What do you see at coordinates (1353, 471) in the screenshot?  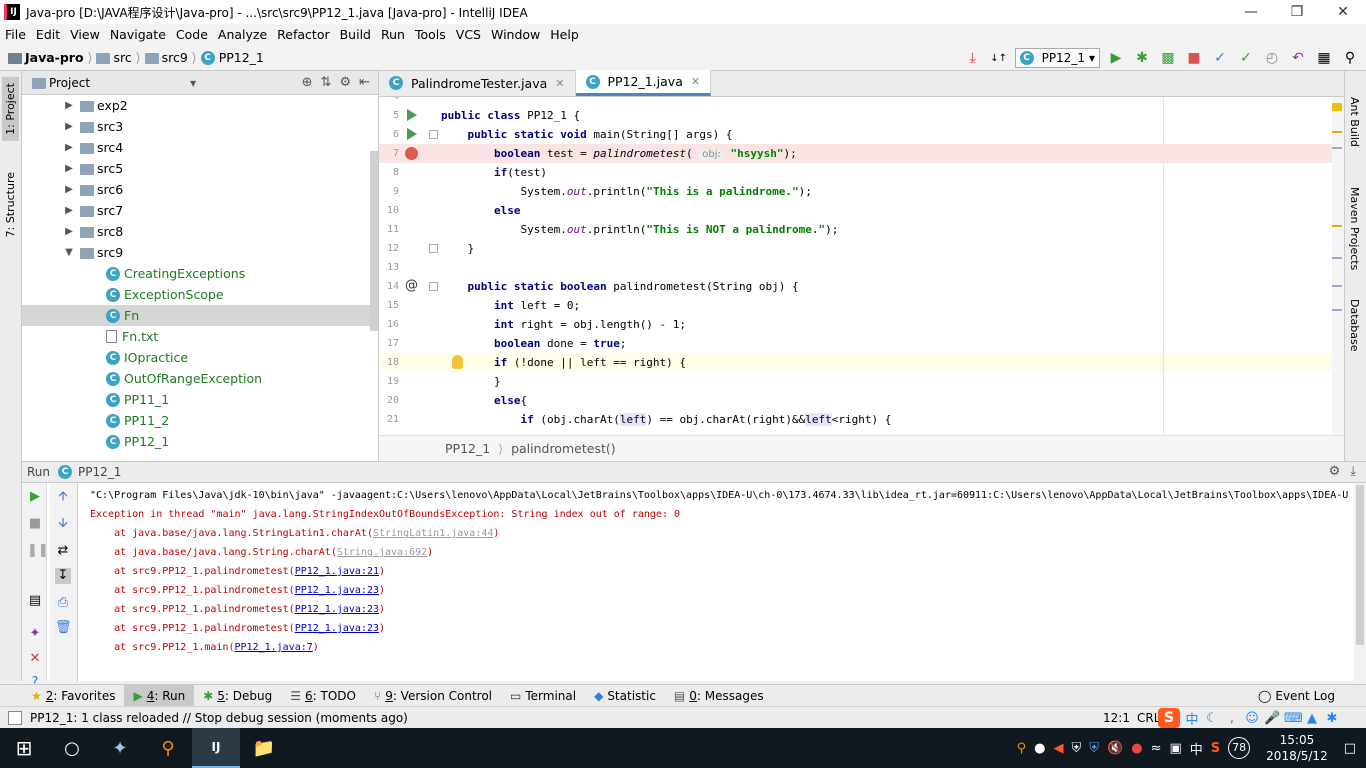 I see `hide-icon: ⤓` at bounding box center [1353, 471].